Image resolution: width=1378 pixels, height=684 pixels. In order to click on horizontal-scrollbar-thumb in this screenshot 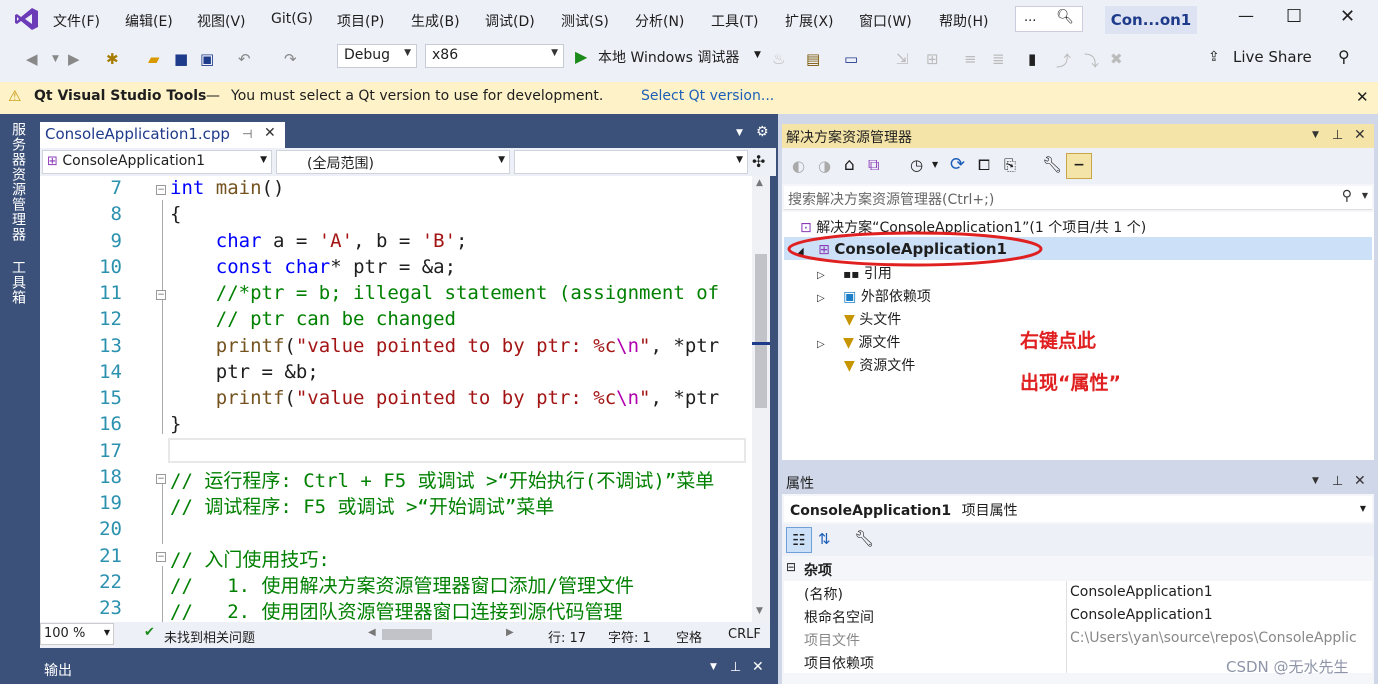, I will do `click(407, 634)`.